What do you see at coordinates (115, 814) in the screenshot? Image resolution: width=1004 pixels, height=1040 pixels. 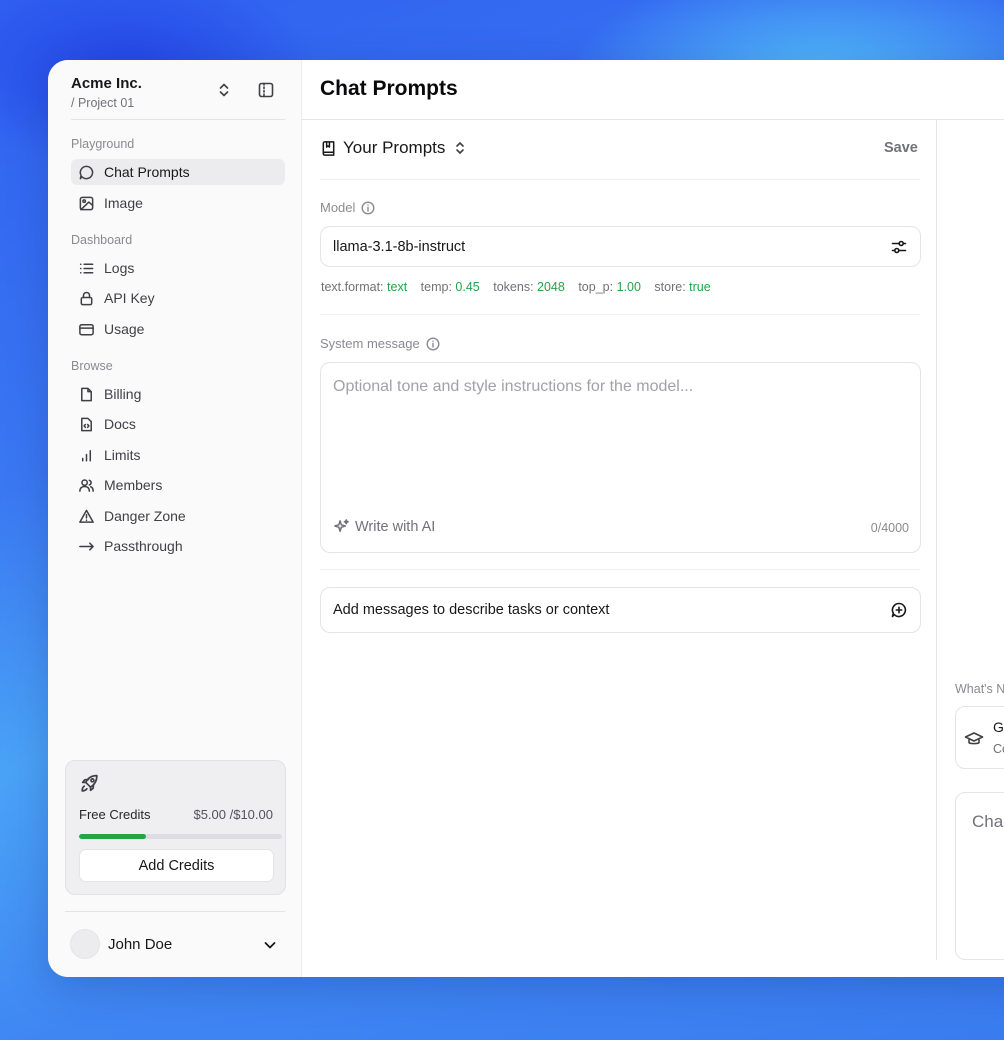 I see `credits-label: Free Credits` at bounding box center [115, 814].